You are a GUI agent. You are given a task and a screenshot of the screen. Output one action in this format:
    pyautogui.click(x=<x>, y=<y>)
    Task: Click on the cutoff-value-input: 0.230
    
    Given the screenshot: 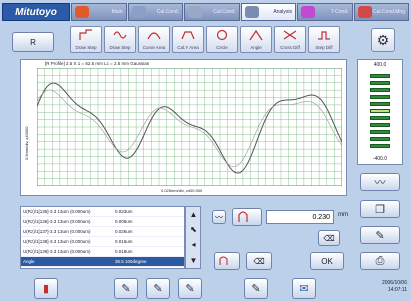 What is the action you would take?
    pyautogui.click(x=300, y=217)
    